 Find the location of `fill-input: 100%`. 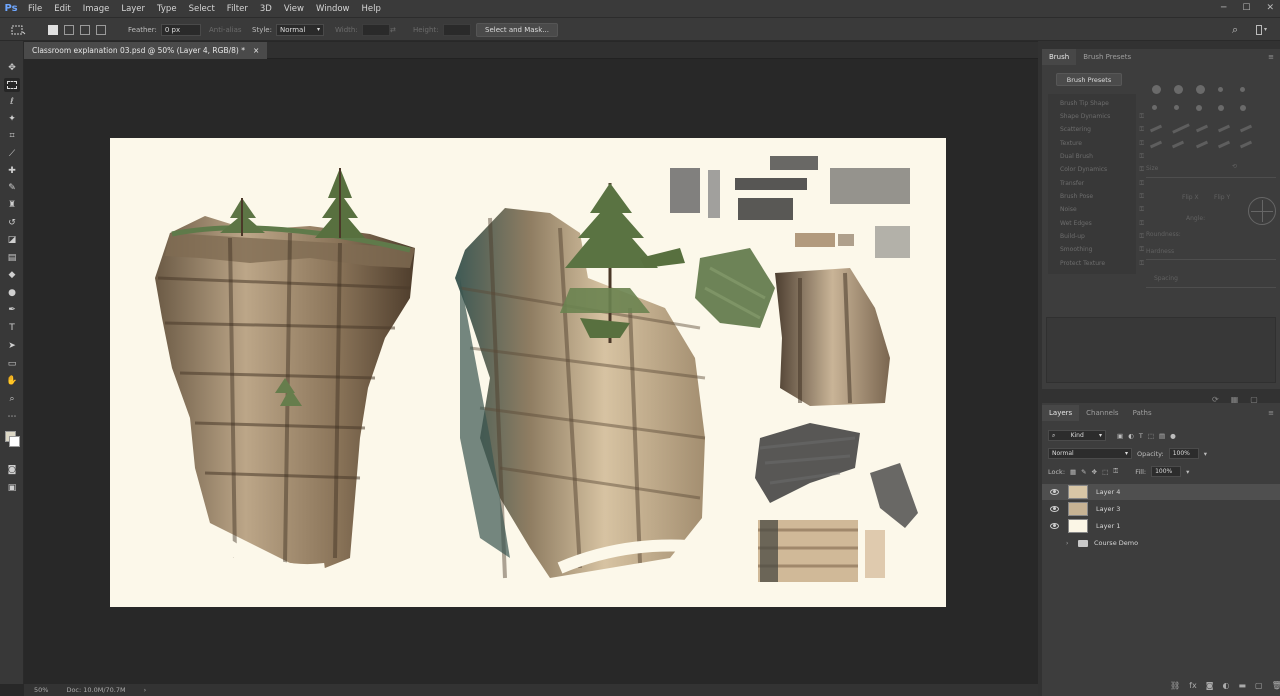

fill-input: 100% is located at coordinates (1166, 471).